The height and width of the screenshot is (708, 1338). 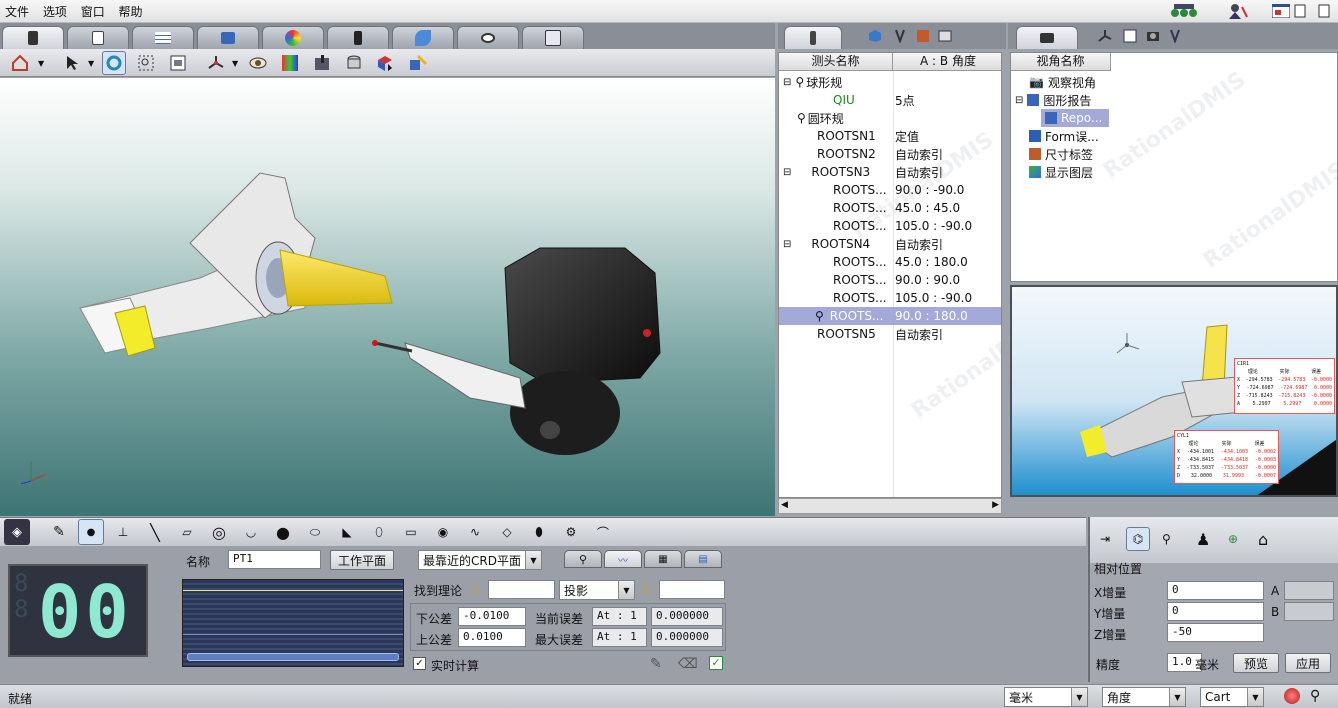 I want to click on relative-move-button: ⌬, so click(x=1138, y=539).